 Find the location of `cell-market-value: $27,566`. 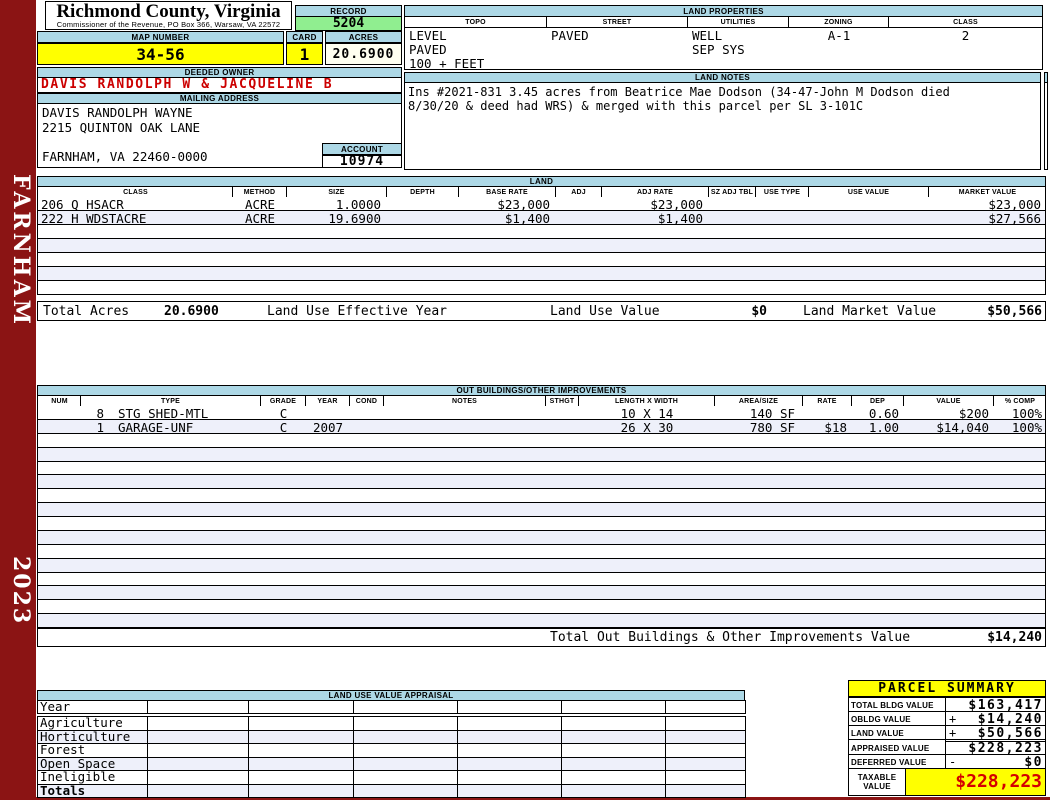

cell-market-value: $27,566 is located at coordinates (1014, 218).